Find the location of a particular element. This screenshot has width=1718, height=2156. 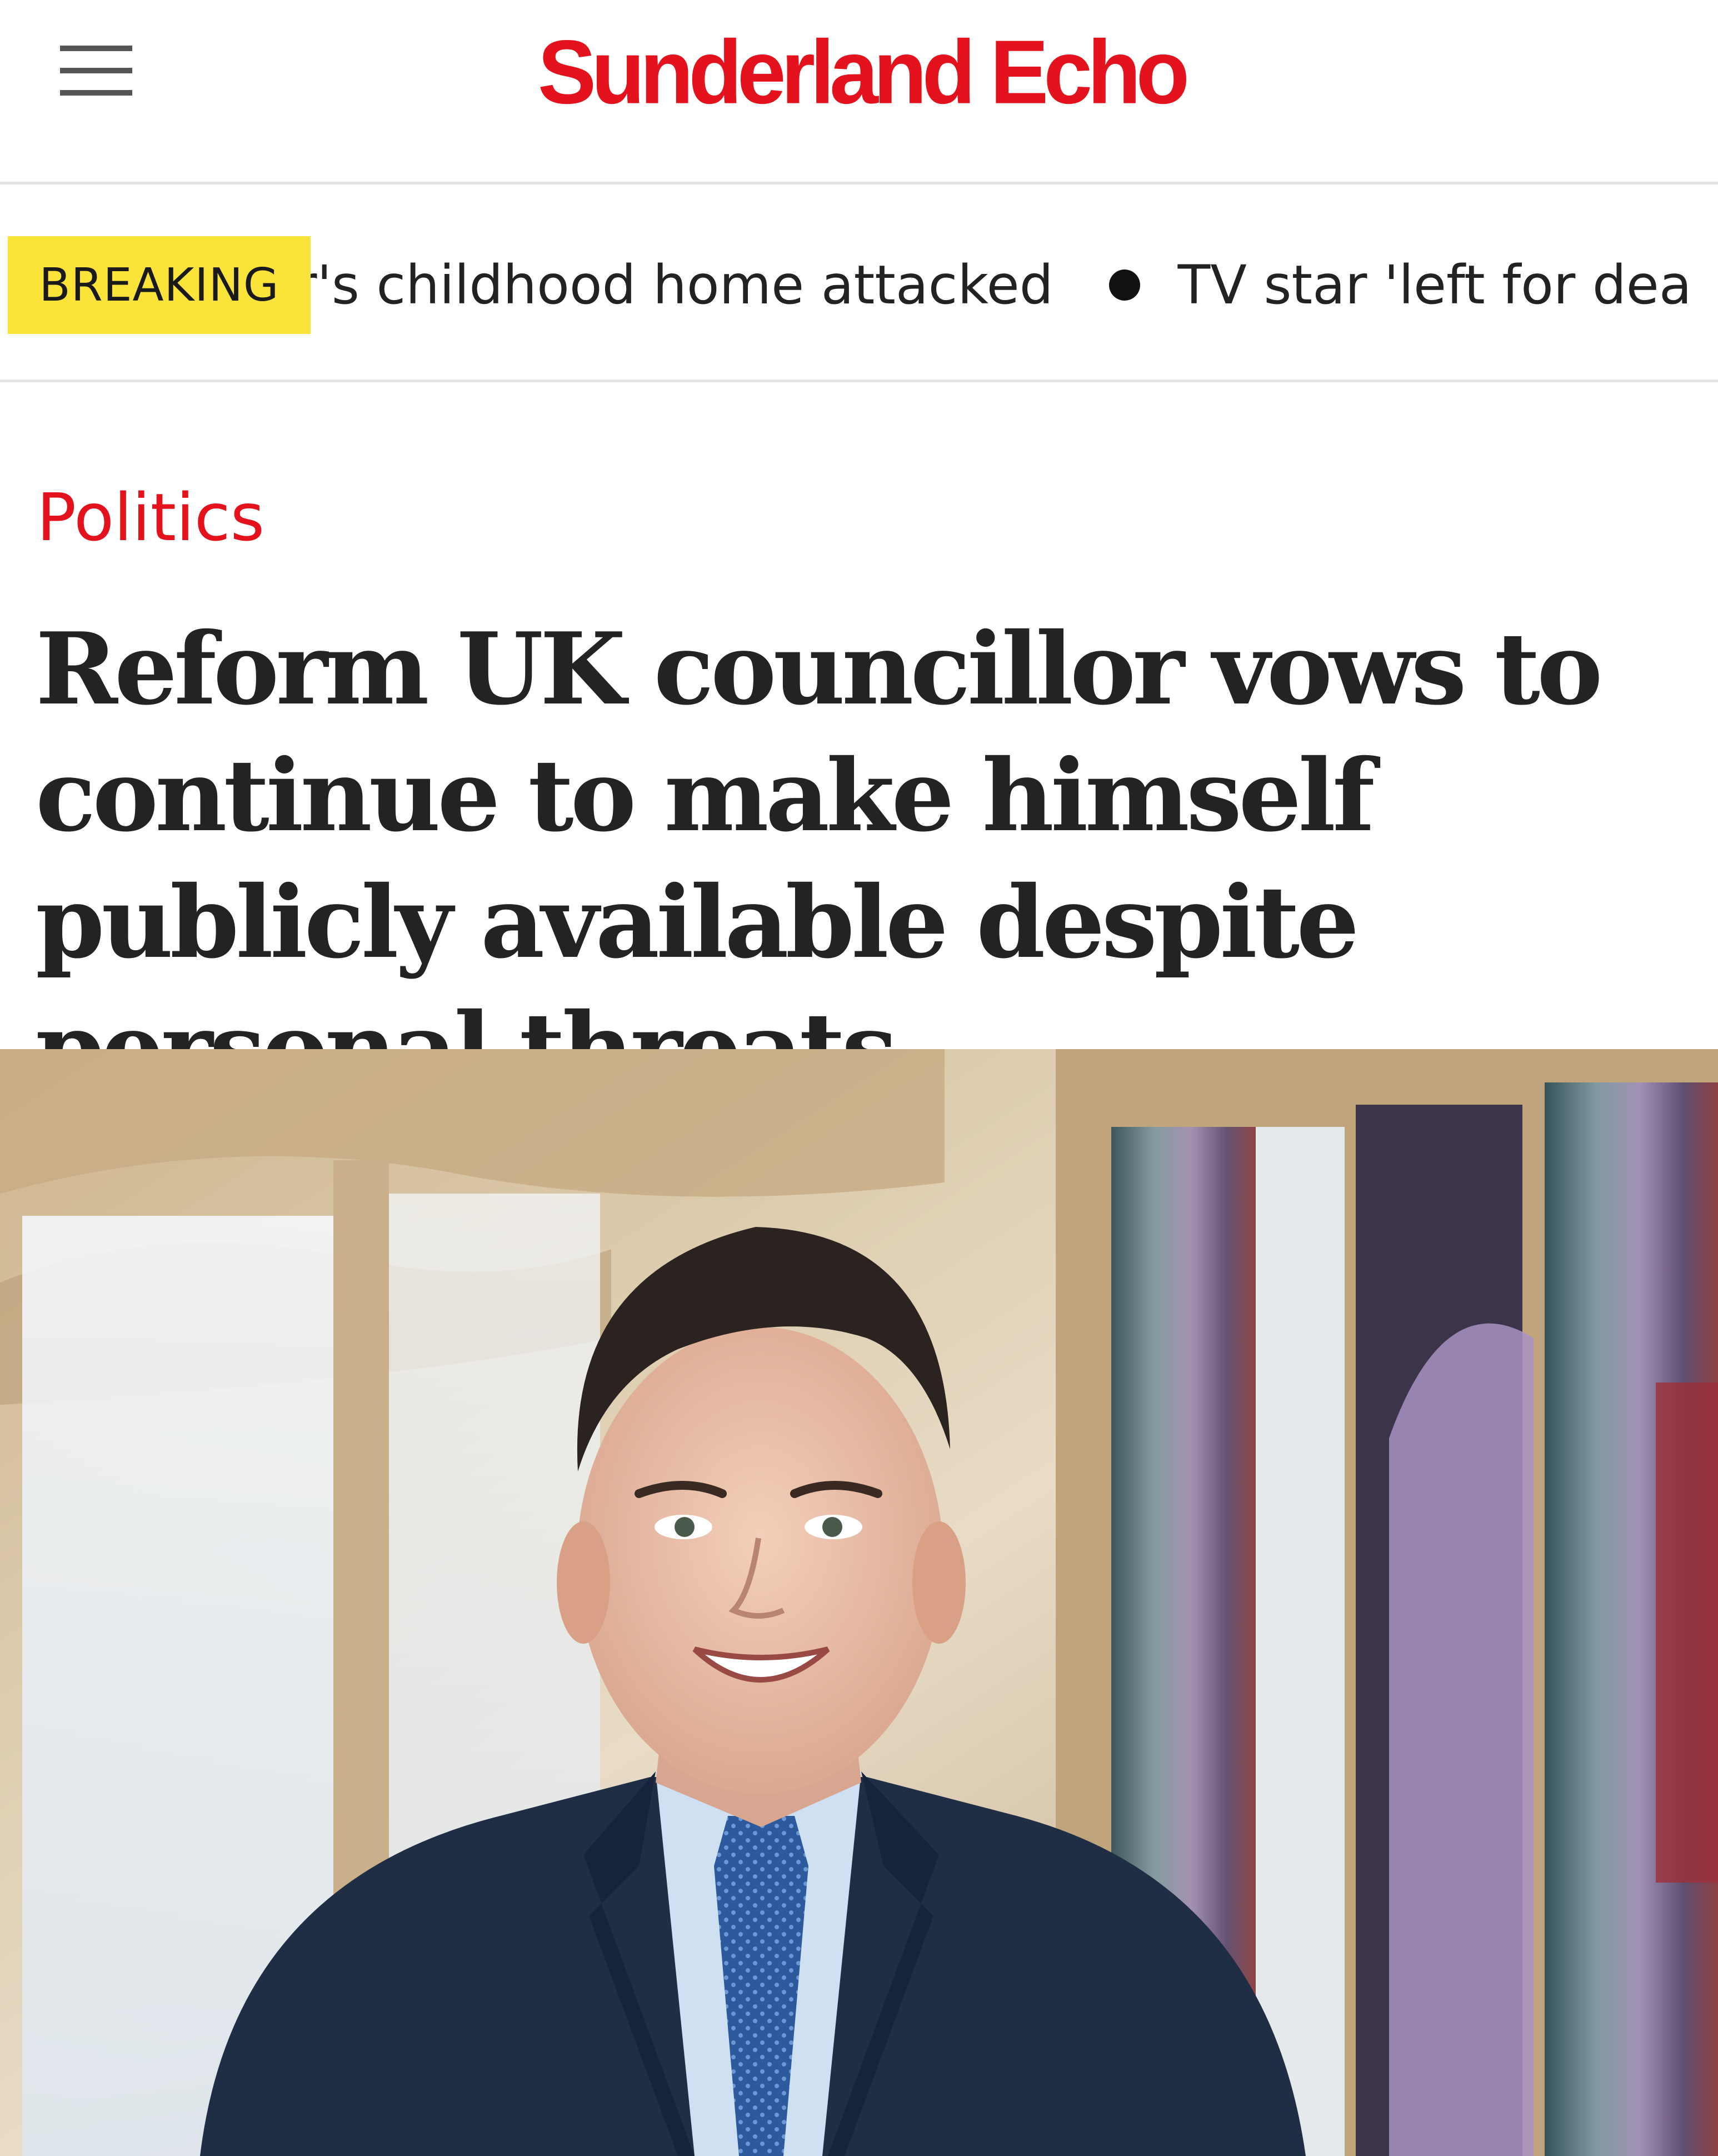

section-label: Politics is located at coordinates (150, 517).